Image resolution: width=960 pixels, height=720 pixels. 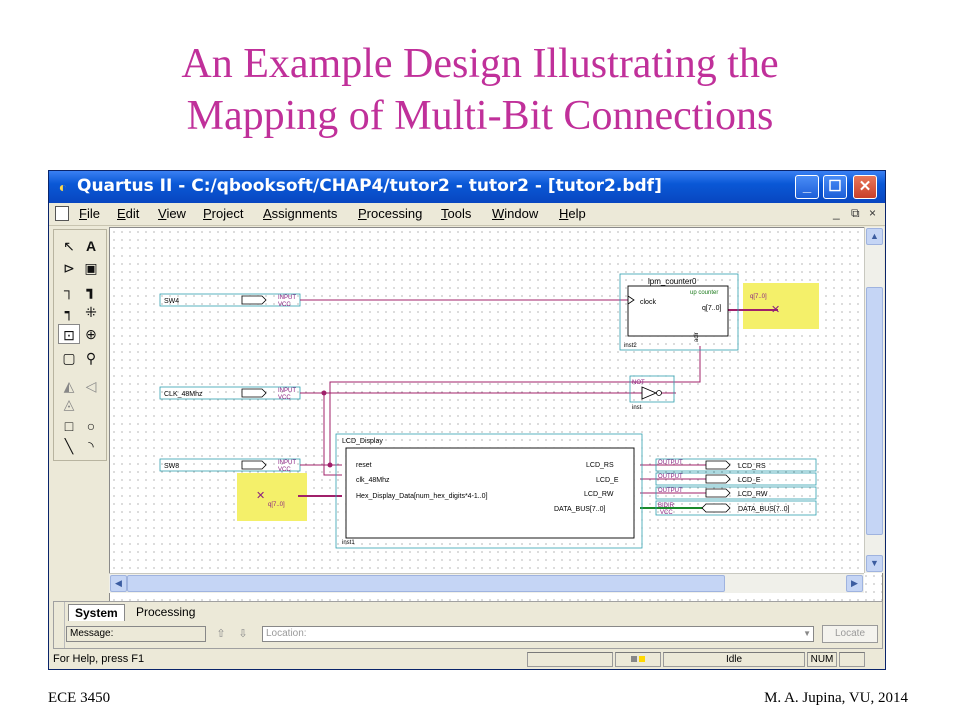 I want to click on tab-system: System, so click(x=96, y=612).